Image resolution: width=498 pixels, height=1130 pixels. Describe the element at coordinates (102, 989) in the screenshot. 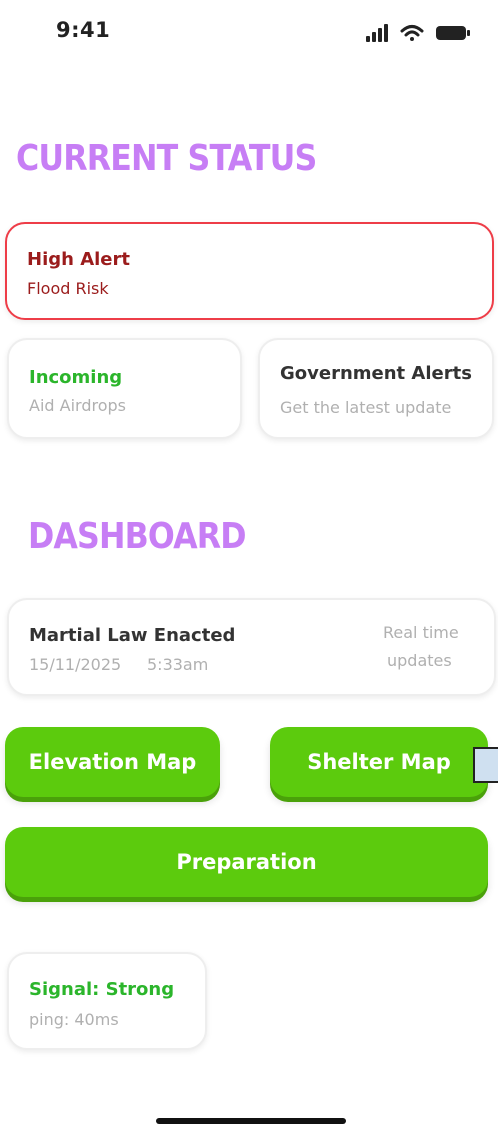

I see `signal-title: Signal: Strong` at that location.